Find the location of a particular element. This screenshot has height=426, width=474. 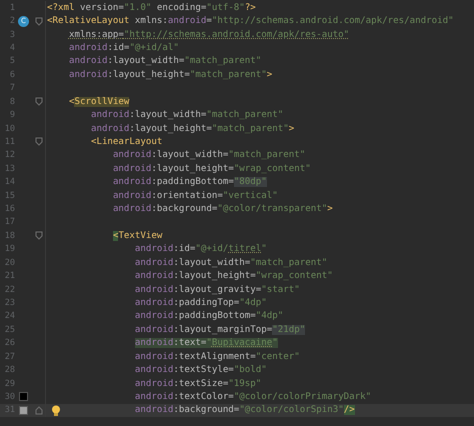

line-number: 24 is located at coordinates (9, 316).